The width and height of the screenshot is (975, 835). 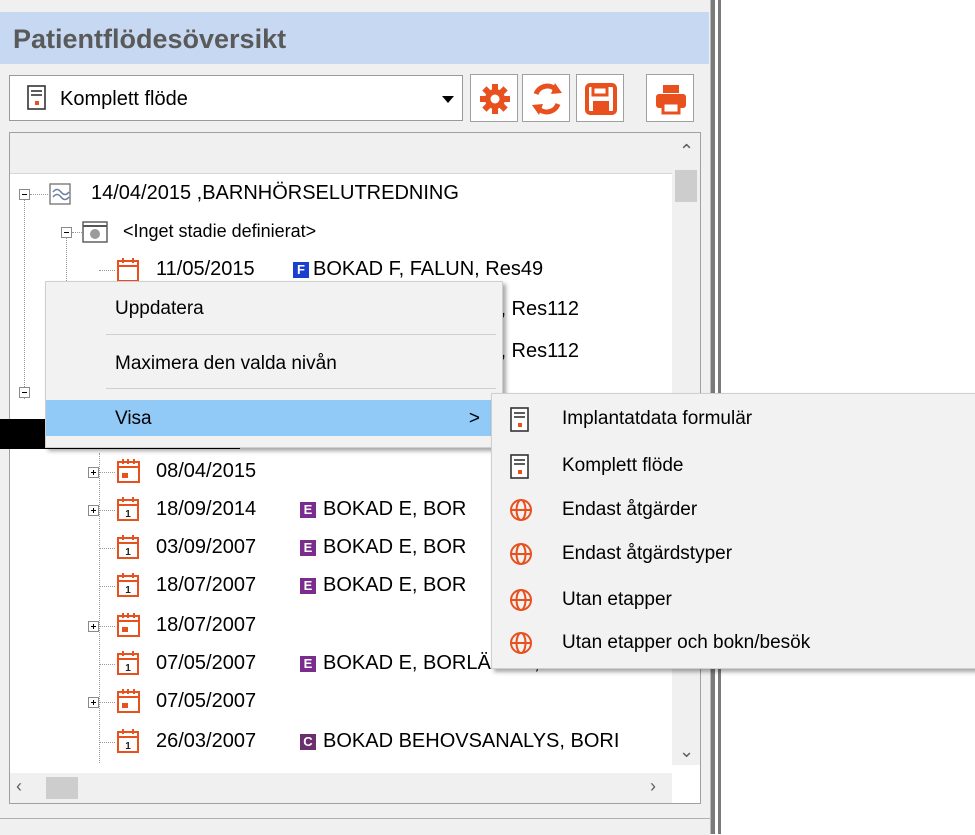 I want to click on view-selector-value: Komplett flöde, so click(x=124, y=99).